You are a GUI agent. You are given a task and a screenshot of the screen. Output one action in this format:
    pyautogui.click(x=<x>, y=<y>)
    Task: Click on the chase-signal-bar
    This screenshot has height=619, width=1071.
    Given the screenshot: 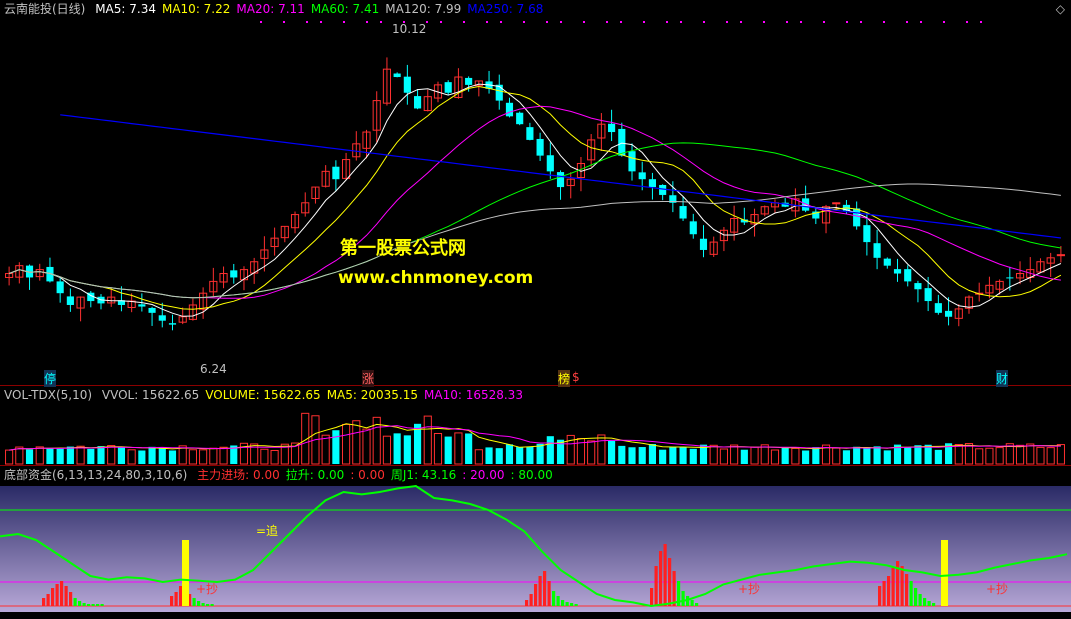 What is the action you would take?
    pyautogui.click(x=944, y=573)
    